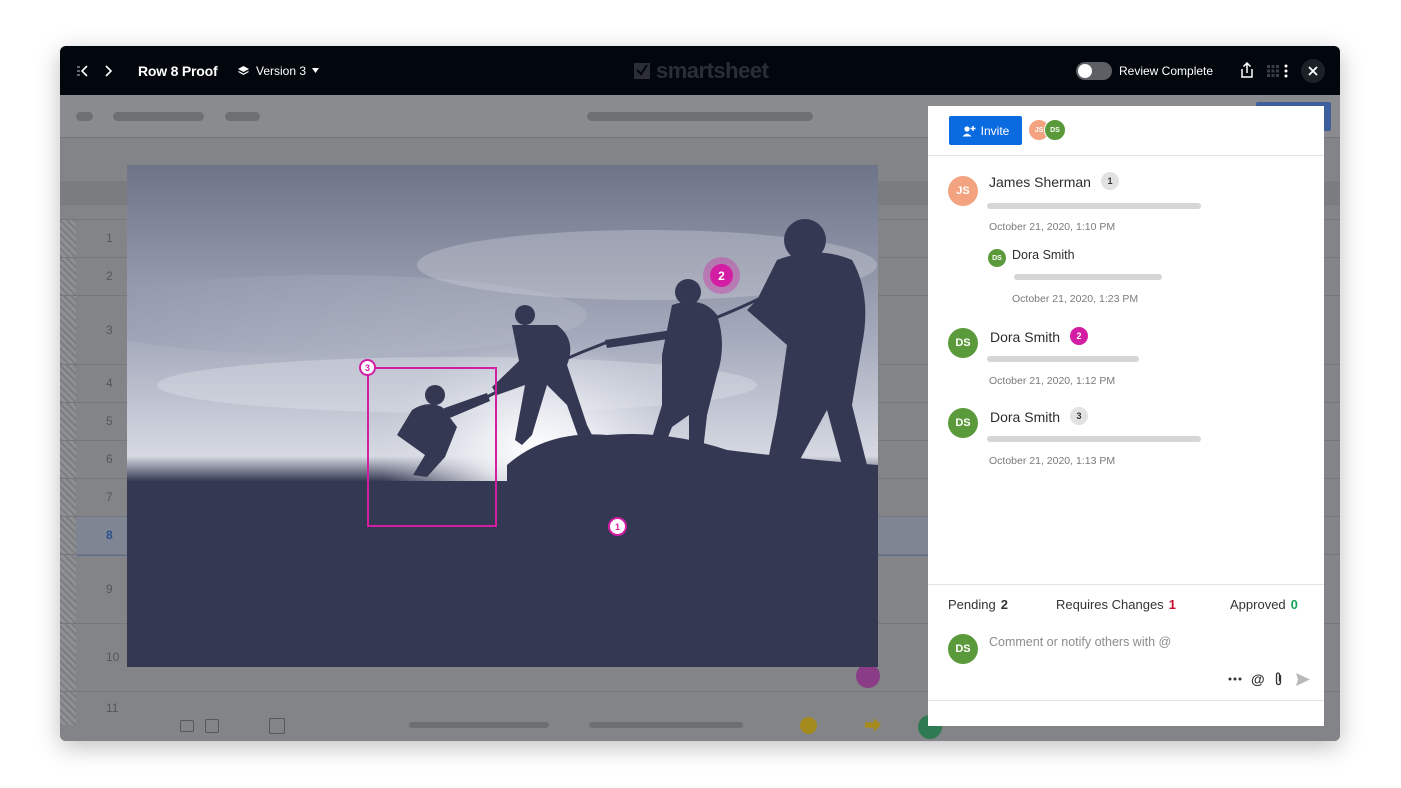 This screenshot has width=1401, height=788. I want to click on version-label: Version 3, so click(281, 70).